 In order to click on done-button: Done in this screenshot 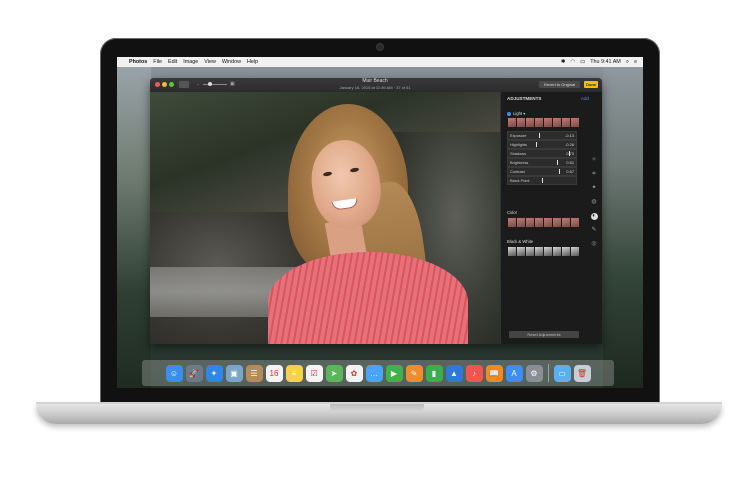, I will do `click(591, 84)`.